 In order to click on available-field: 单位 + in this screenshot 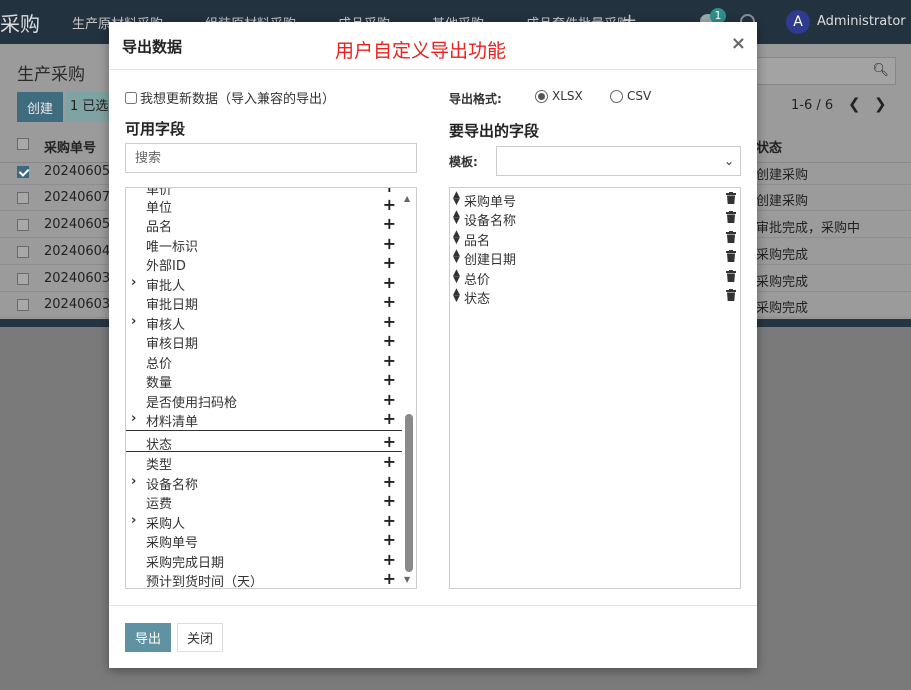, I will do `click(264, 205)`.